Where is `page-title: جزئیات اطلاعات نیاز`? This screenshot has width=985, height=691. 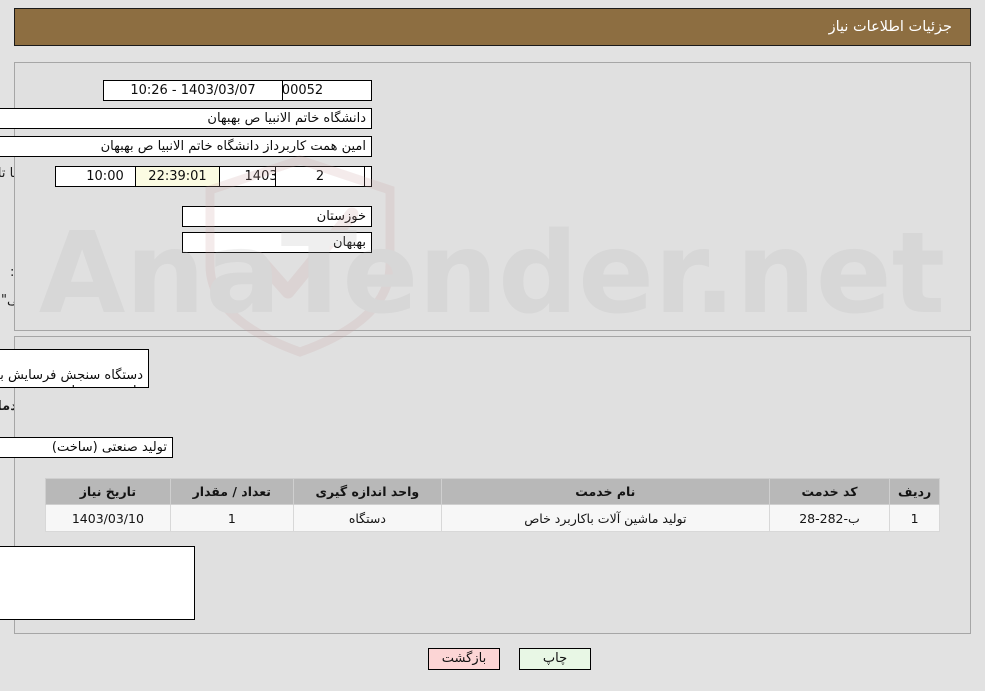
page-title: جزئیات اطلاعات نیاز is located at coordinates (890, 27).